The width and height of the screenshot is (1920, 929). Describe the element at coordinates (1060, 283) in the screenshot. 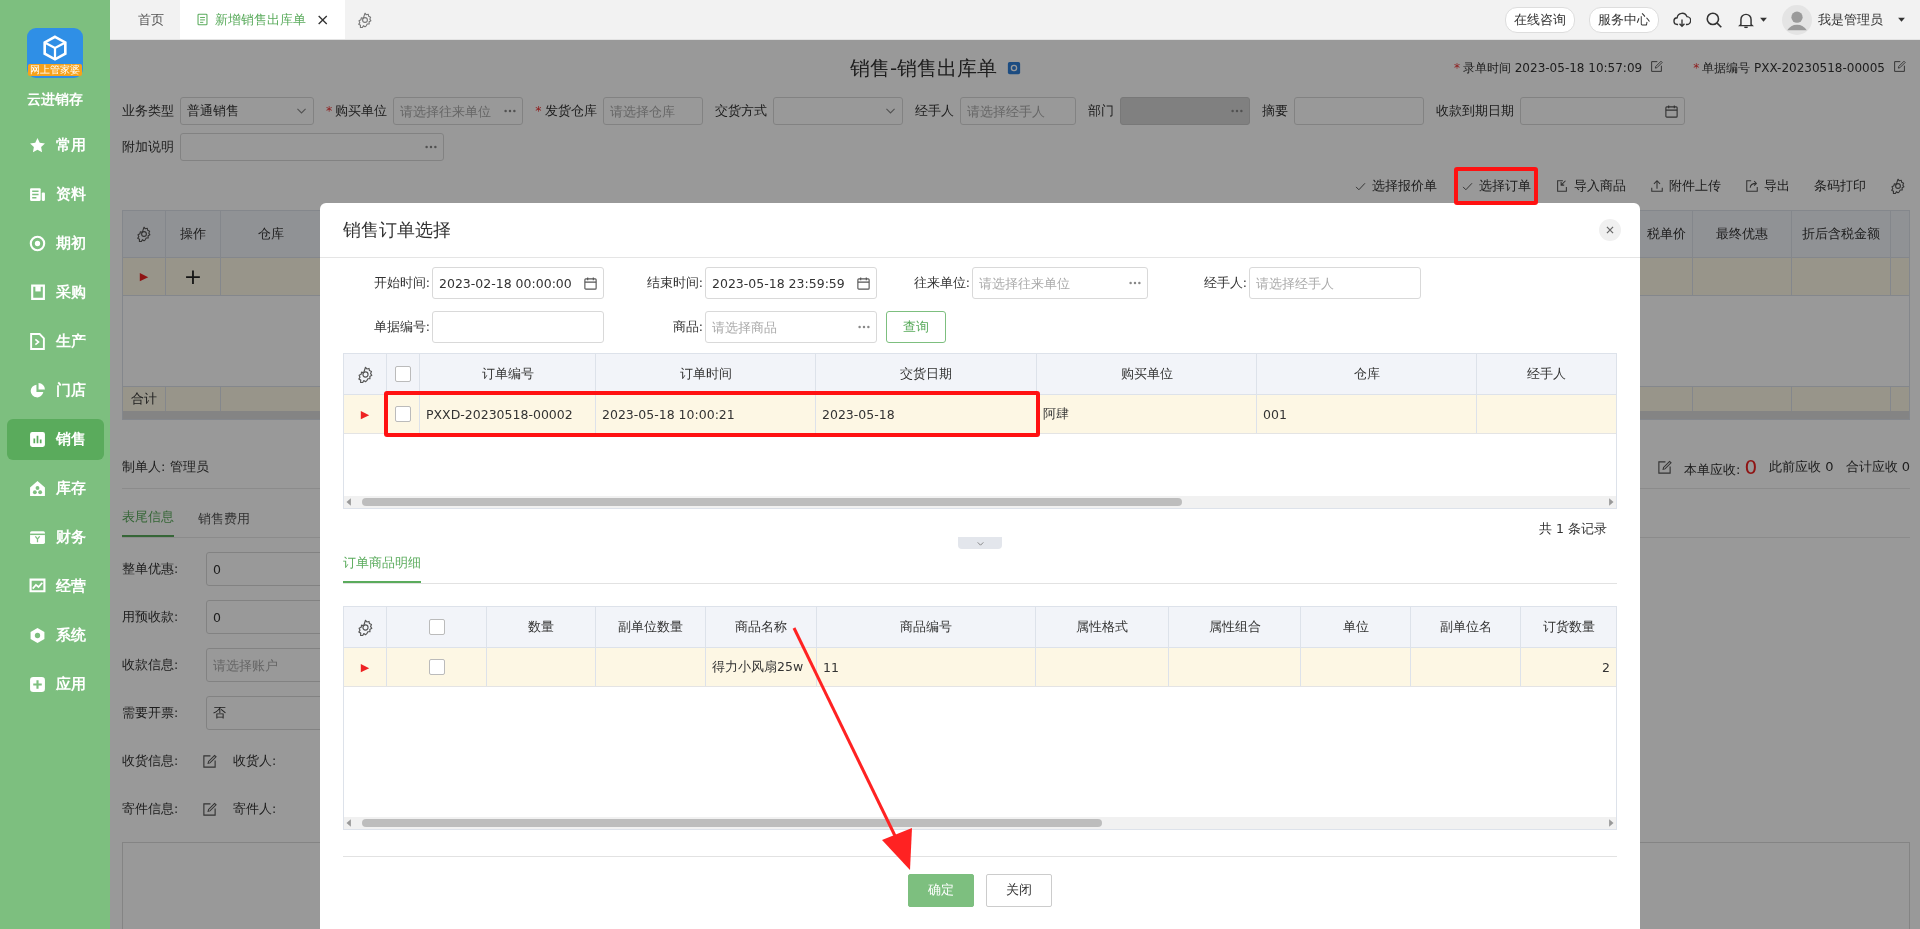

I see `picker-field: 请选择往来单位` at that location.